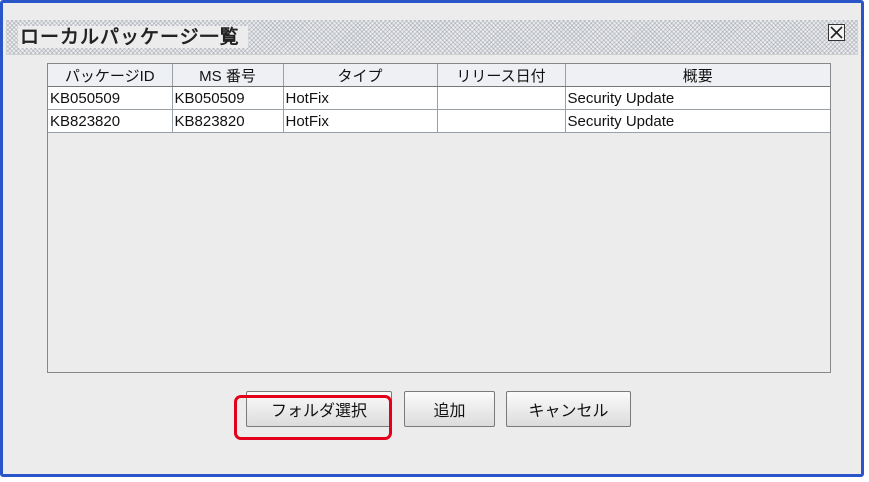 This screenshot has width=869, height=482. Describe the element at coordinates (110, 121) in the screenshot. I see `cell-package-id: KB823820` at that location.